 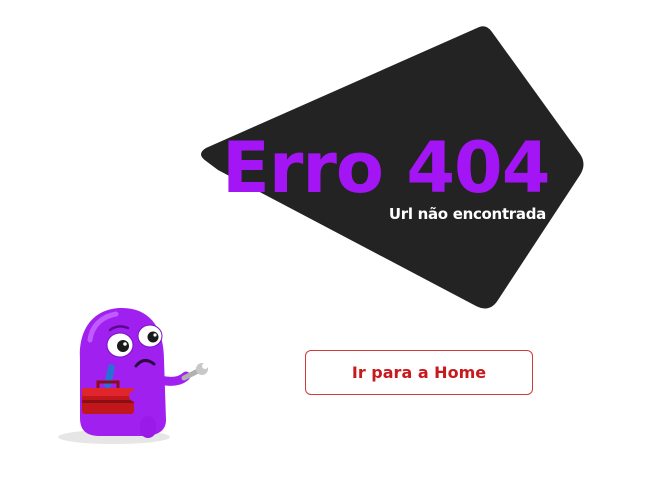 What do you see at coordinates (133, 376) in the screenshot?
I see `purple-monster-mechanic-icon` at bounding box center [133, 376].